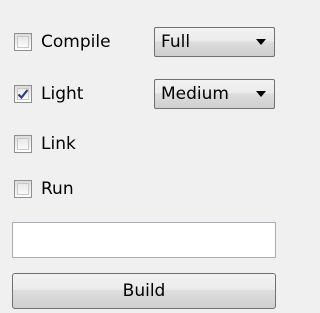 The width and height of the screenshot is (320, 313). I want to click on checkmark-icon, so click(23, 94).